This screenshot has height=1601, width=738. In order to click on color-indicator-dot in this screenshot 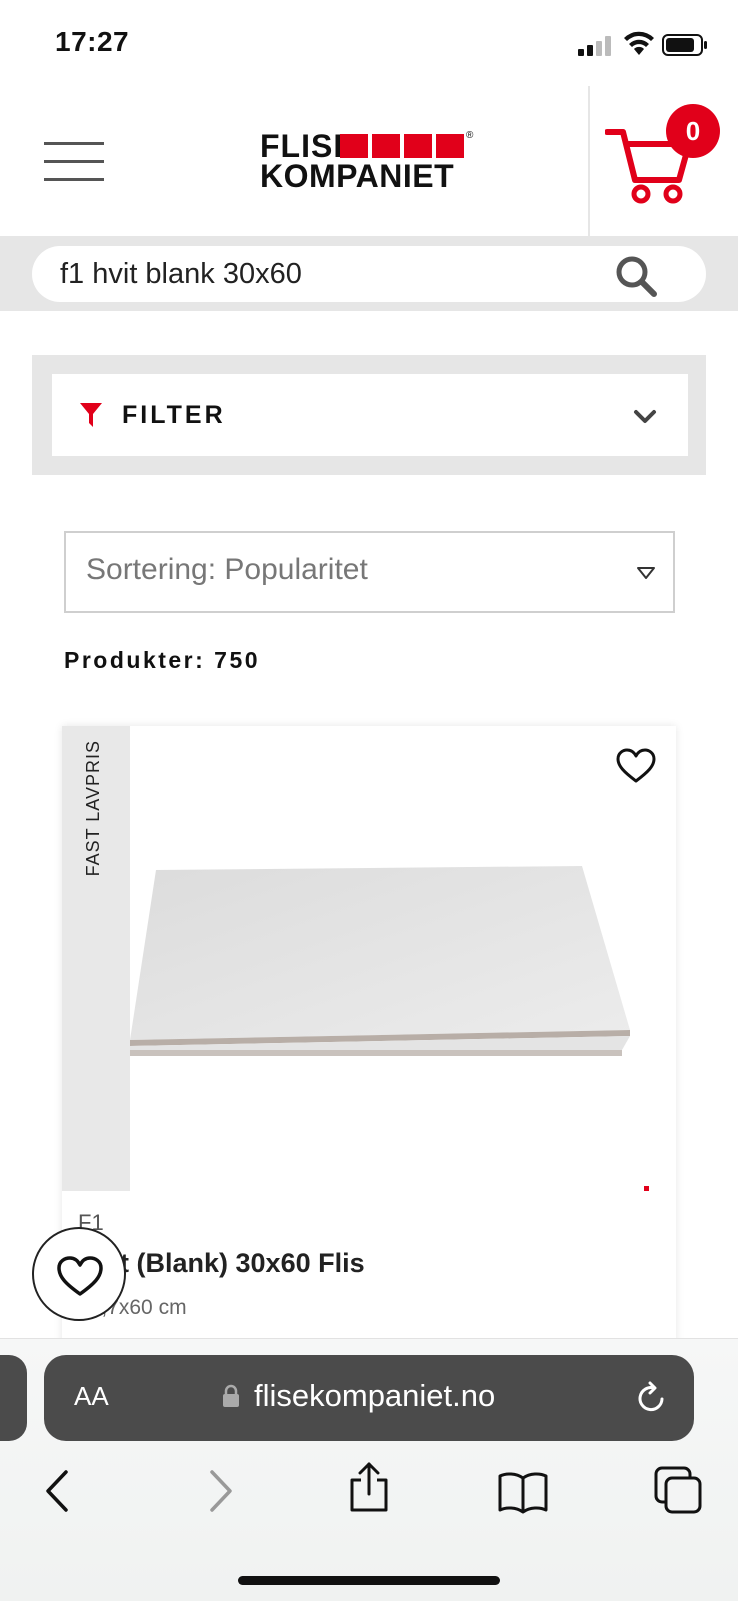, I will do `click(646, 1188)`.